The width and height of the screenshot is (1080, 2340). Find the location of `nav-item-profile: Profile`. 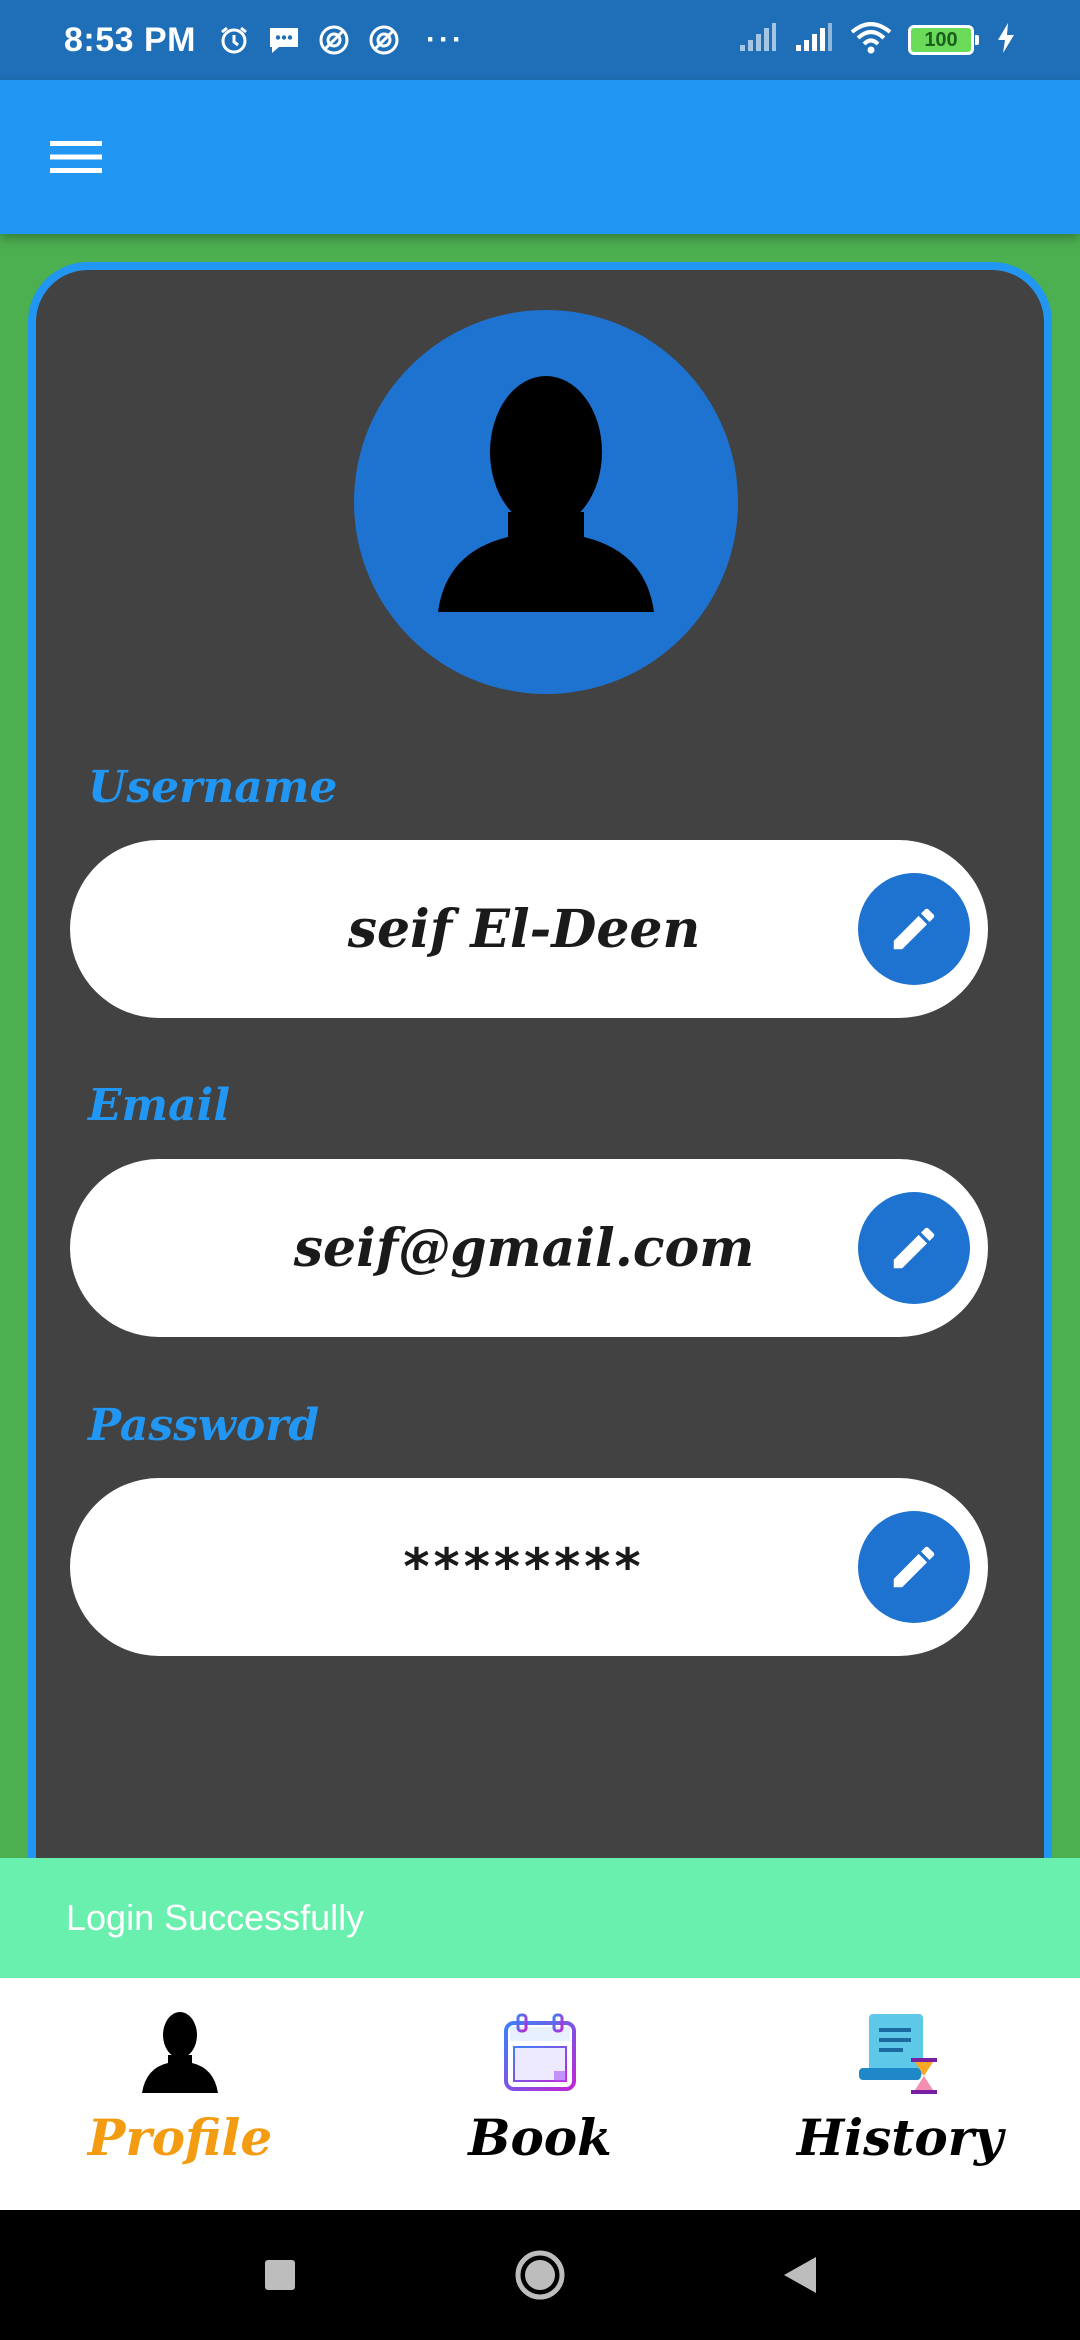

nav-item-profile: Profile is located at coordinates (180, 2094).